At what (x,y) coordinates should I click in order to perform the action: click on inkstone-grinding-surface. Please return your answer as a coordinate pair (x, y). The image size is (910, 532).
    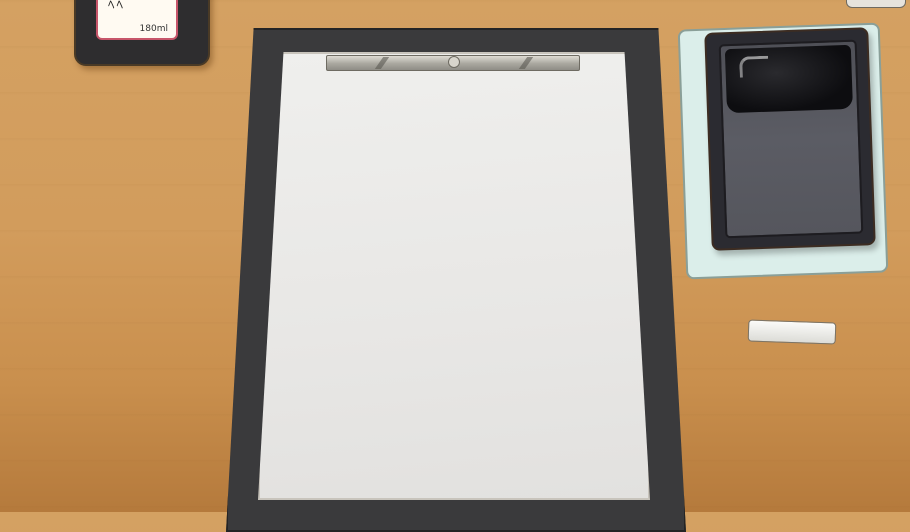
    Looking at the image, I should click on (791, 139).